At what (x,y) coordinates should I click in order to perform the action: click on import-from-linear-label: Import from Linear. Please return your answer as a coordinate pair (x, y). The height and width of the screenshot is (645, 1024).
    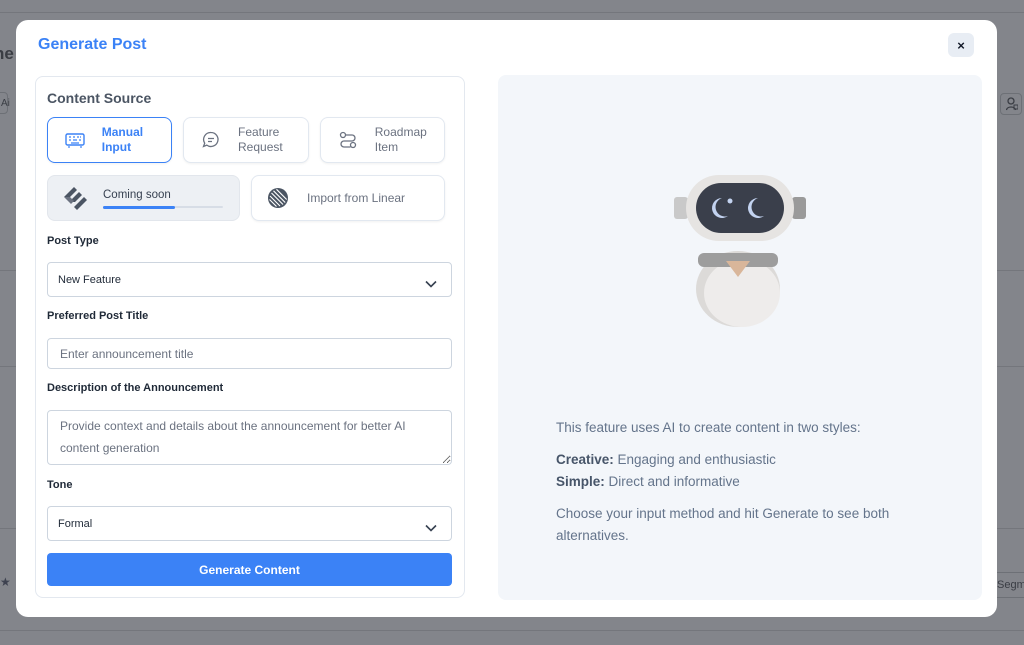
    Looking at the image, I should click on (356, 198).